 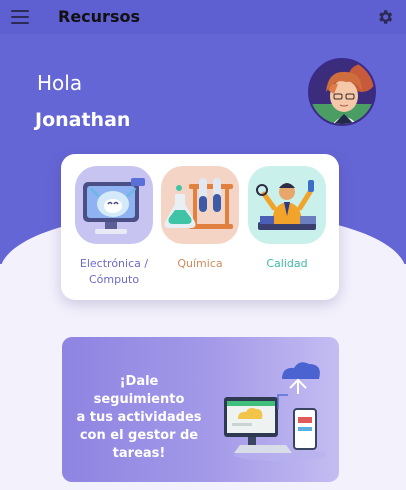 I want to click on gear-icon, so click(x=385, y=17).